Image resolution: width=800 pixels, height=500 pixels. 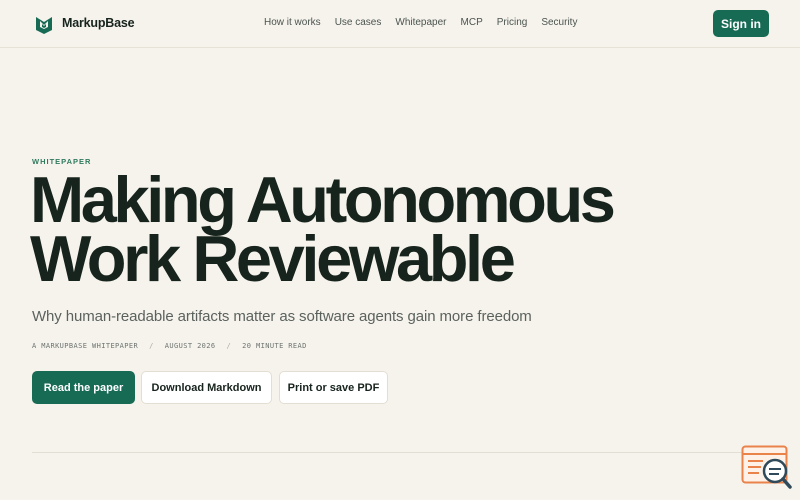 I want to click on section-divider, so click(x=400, y=452).